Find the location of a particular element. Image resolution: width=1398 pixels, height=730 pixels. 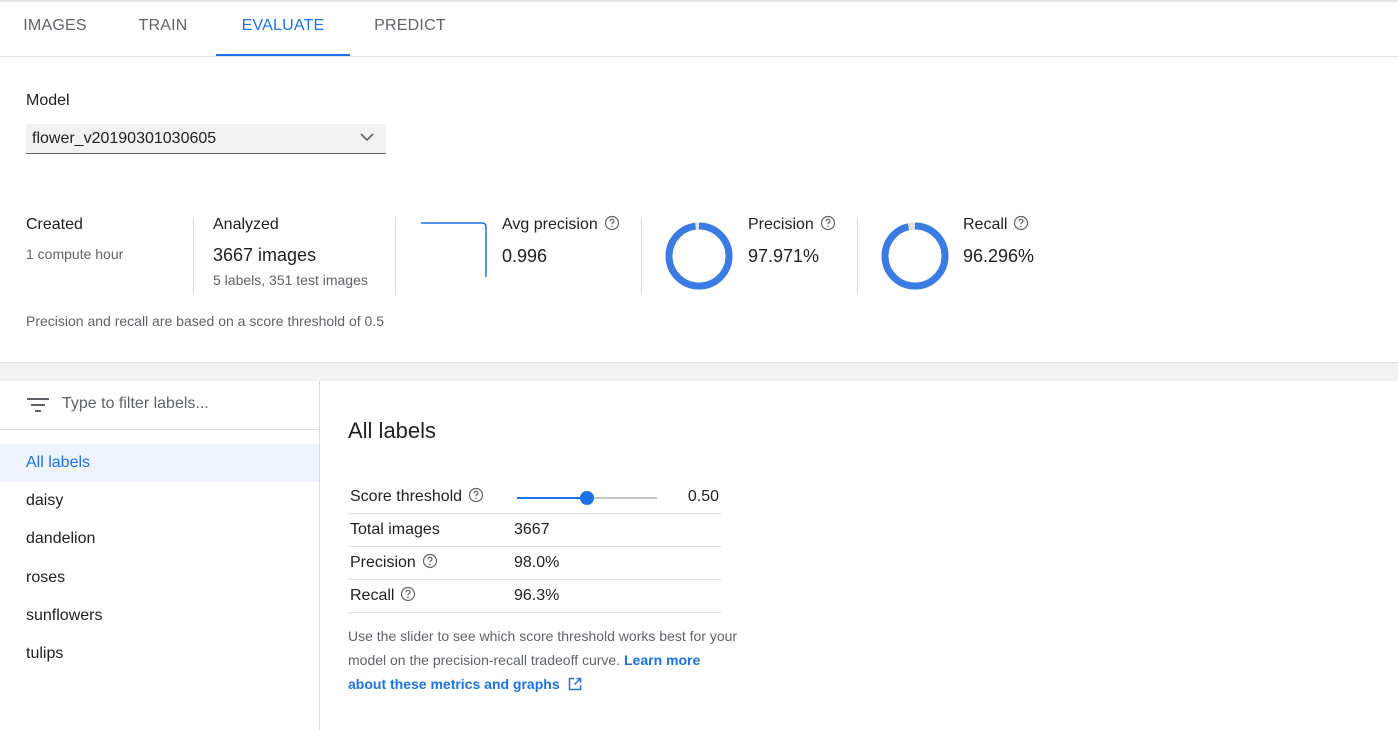

slider-fill is located at coordinates (552, 498).